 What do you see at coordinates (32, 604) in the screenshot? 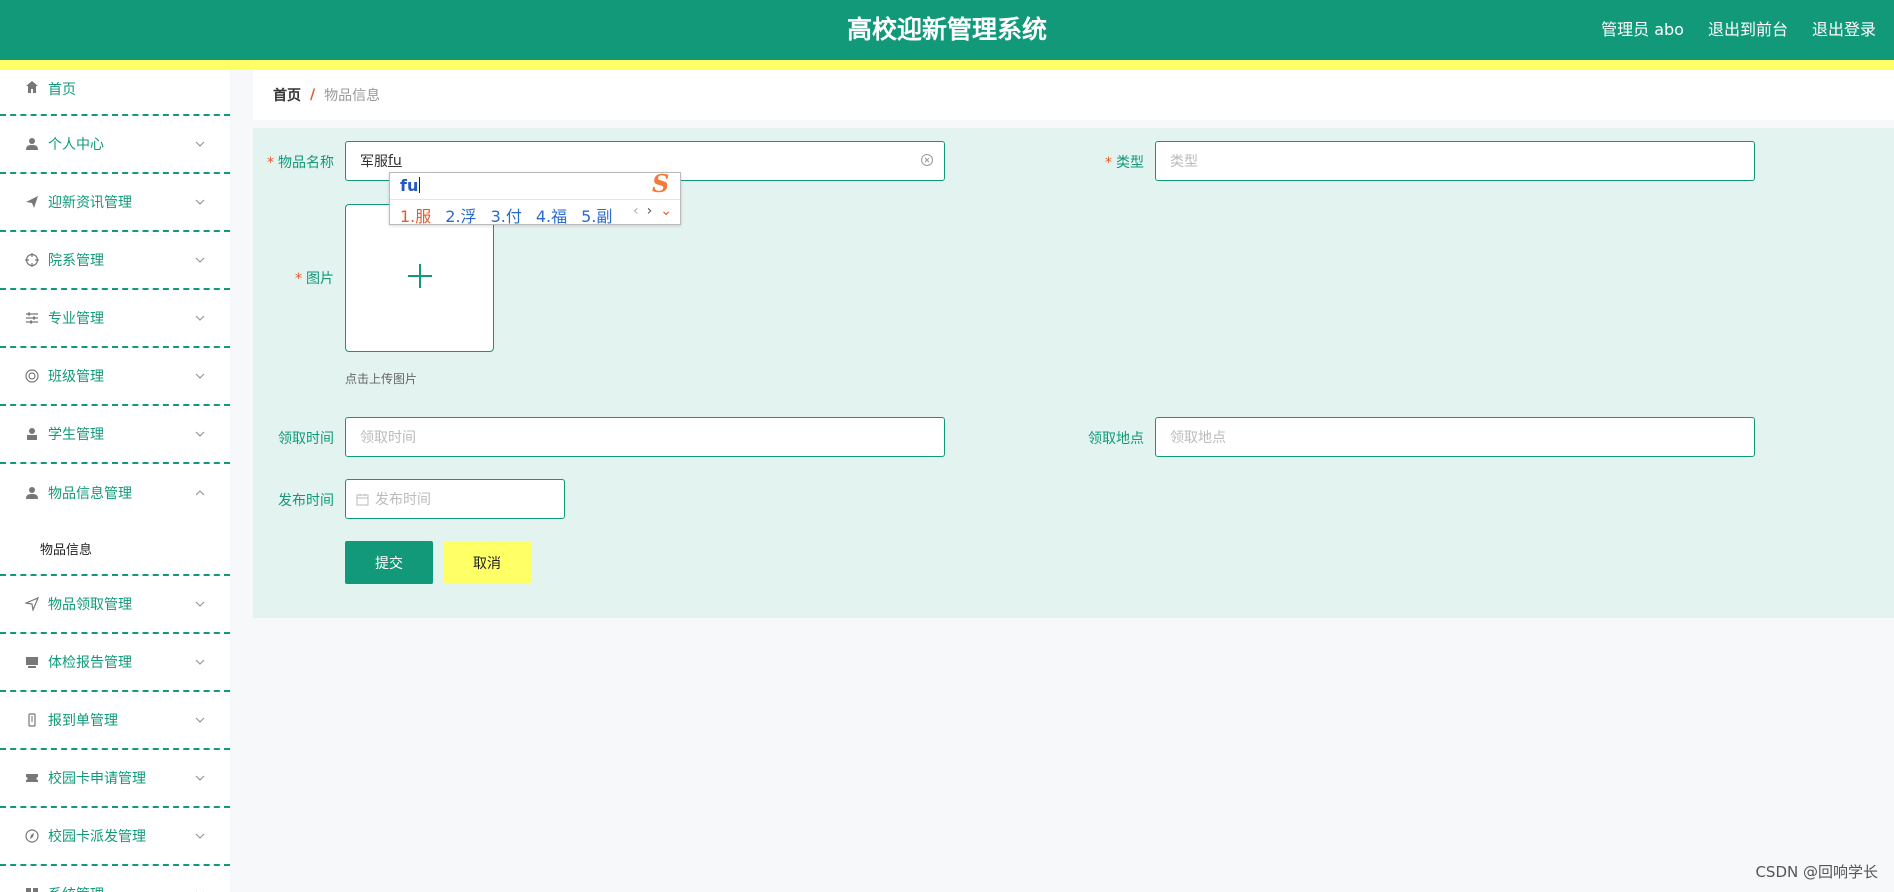
I see `location-icon` at bounding box center [32, 604].